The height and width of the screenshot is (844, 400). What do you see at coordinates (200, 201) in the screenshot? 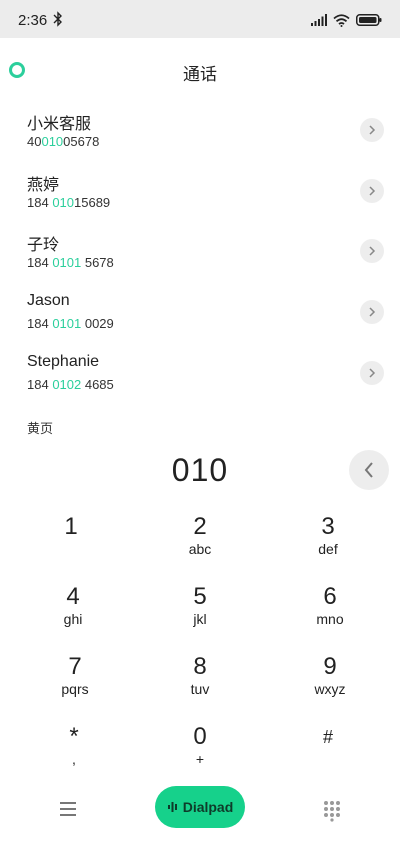
I see `contact-row: 燕婷 184 01015689` at bounding box center [200, 201].